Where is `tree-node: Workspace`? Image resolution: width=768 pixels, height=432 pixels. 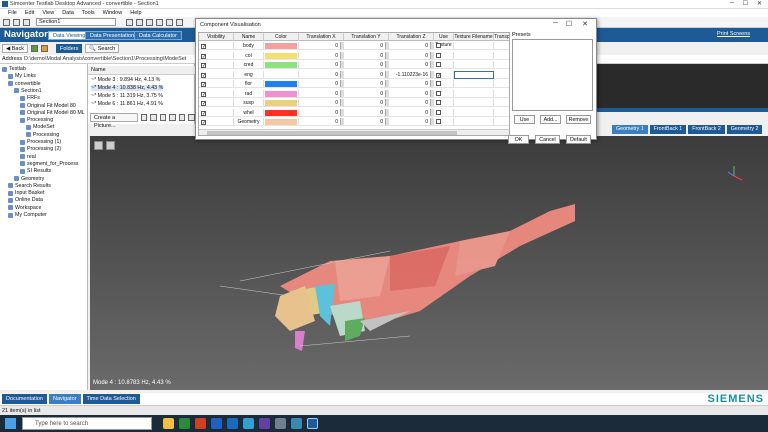 tree-node: Workspace is located at coordinates (24, 208).